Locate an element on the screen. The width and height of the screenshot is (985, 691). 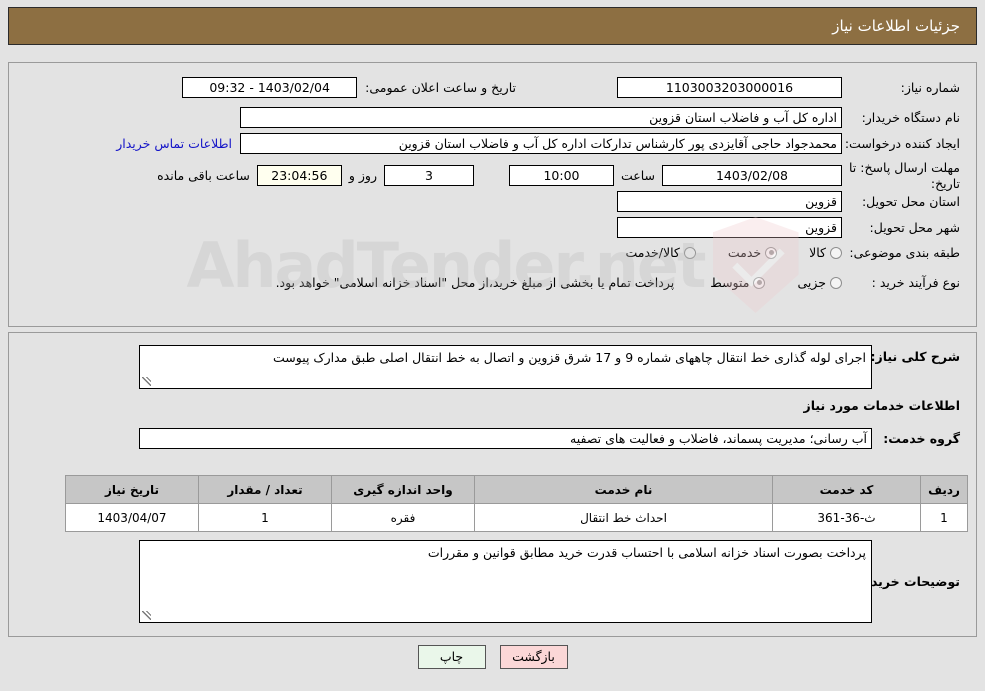
deadline-label: مهلت ارسال پاسخ: تا تاریخ: is located at coordinates (904, 175).